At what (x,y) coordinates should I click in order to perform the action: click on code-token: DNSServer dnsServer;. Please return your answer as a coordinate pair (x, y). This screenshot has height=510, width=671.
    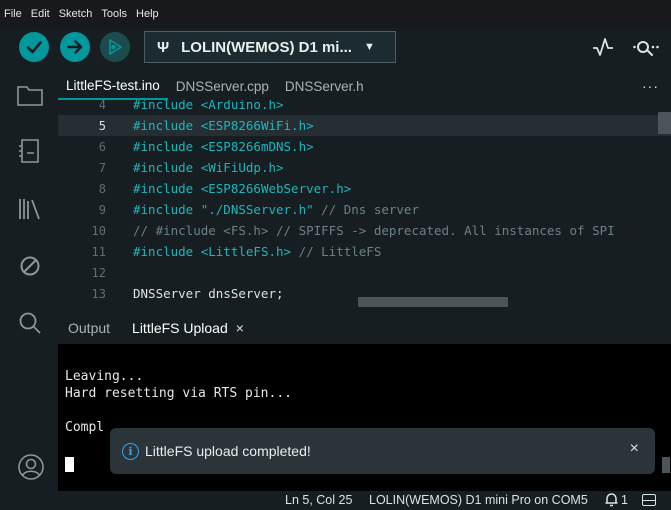
    Looking at the image, I should click on (208, 293).